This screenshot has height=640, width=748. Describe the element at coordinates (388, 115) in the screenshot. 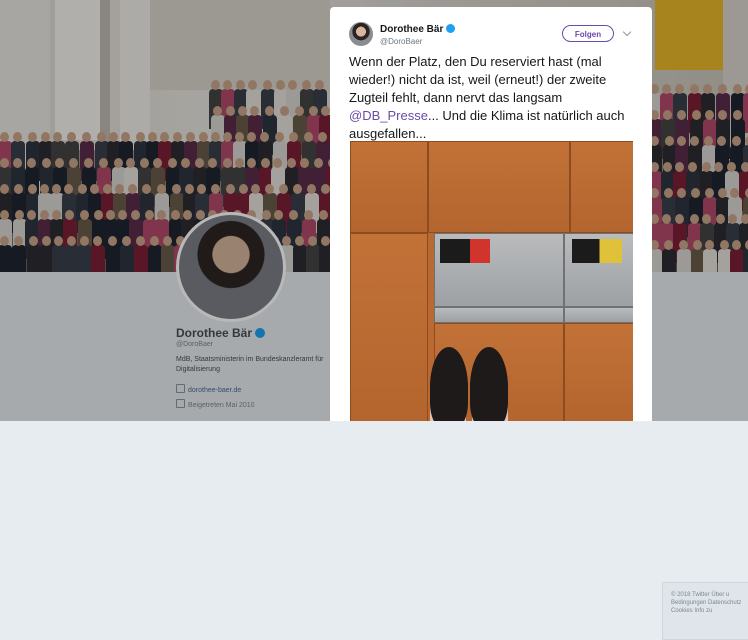

I see `mention-link: @DB_Presse` at that location.